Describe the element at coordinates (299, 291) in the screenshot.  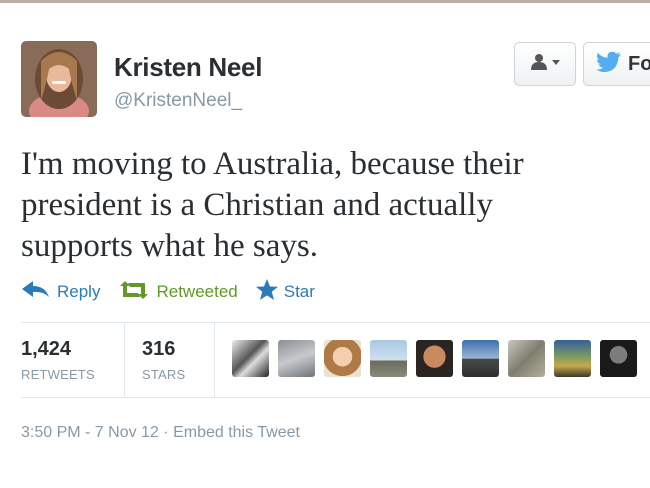
I see `star-label: Star` at that location.